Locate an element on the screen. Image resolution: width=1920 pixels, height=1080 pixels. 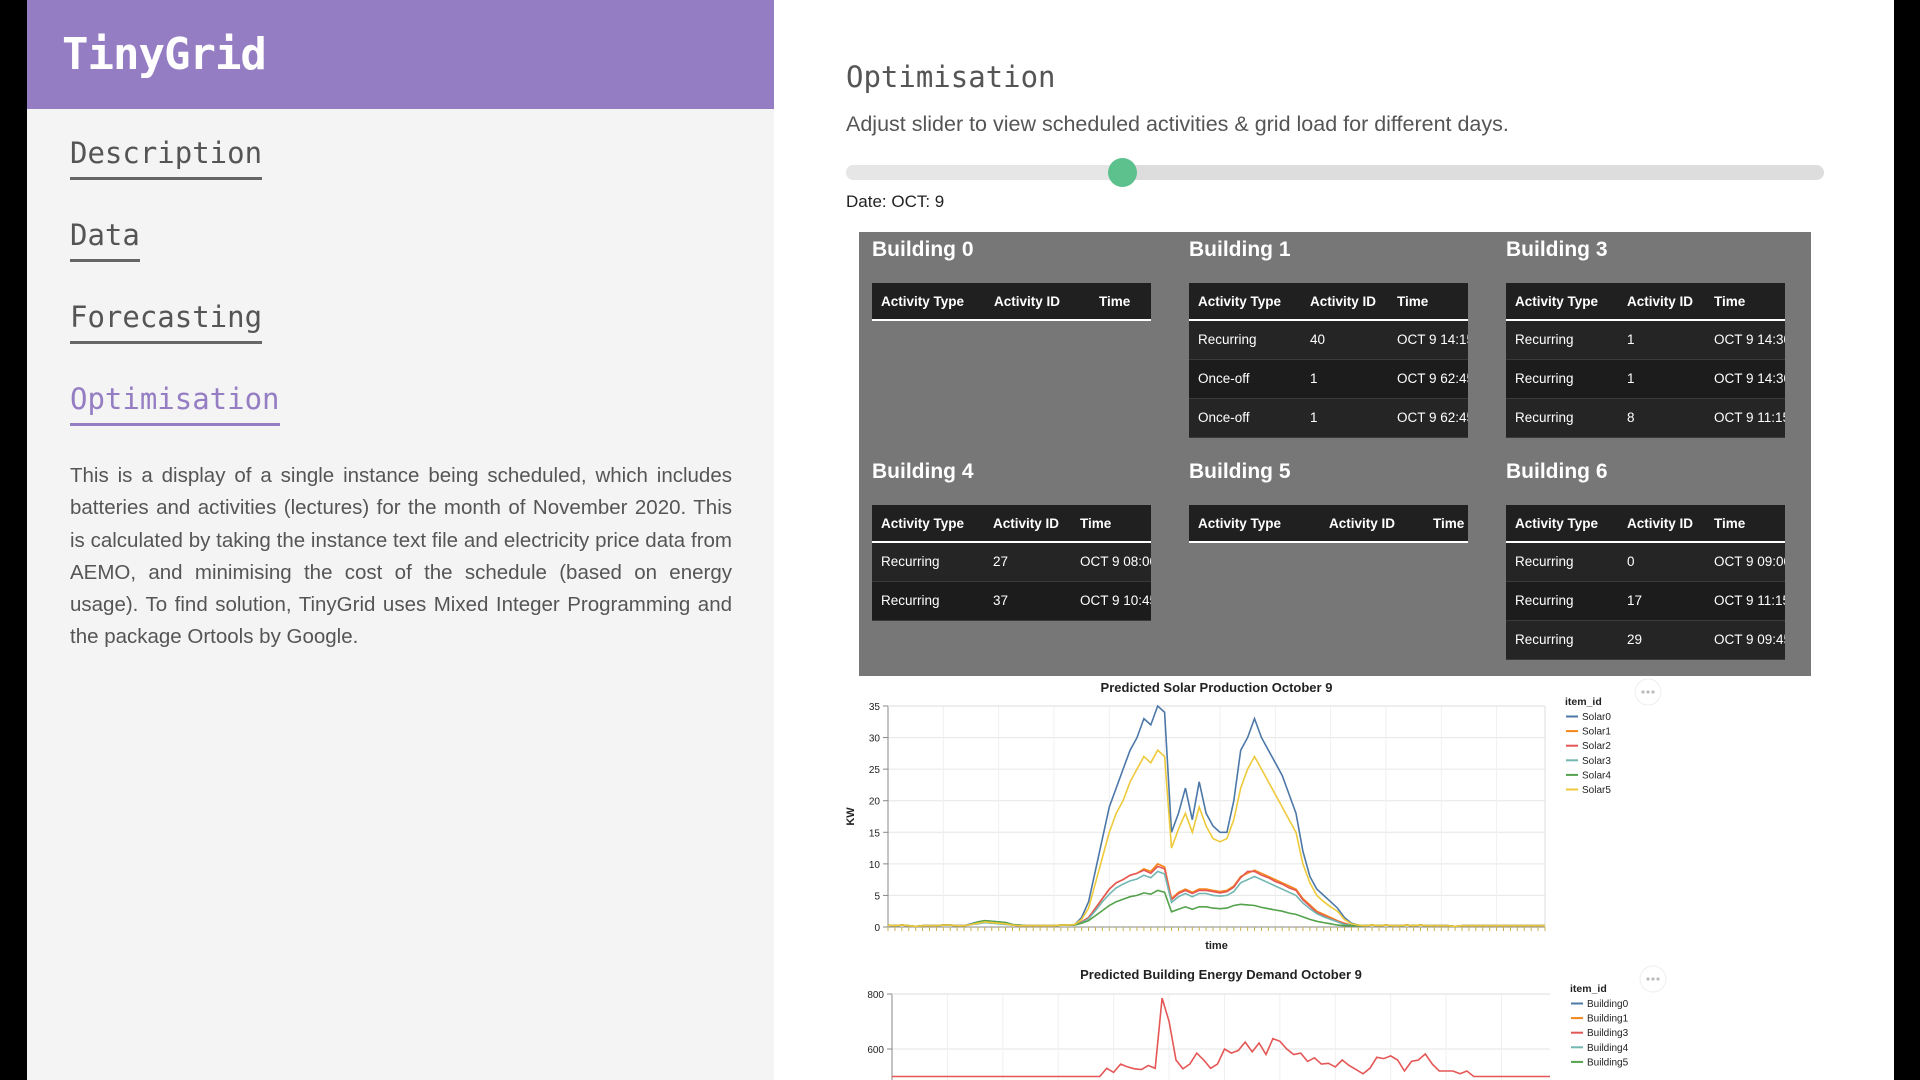
table-cell: OCT 9 14:30 is located at coordinates (1745, 379).